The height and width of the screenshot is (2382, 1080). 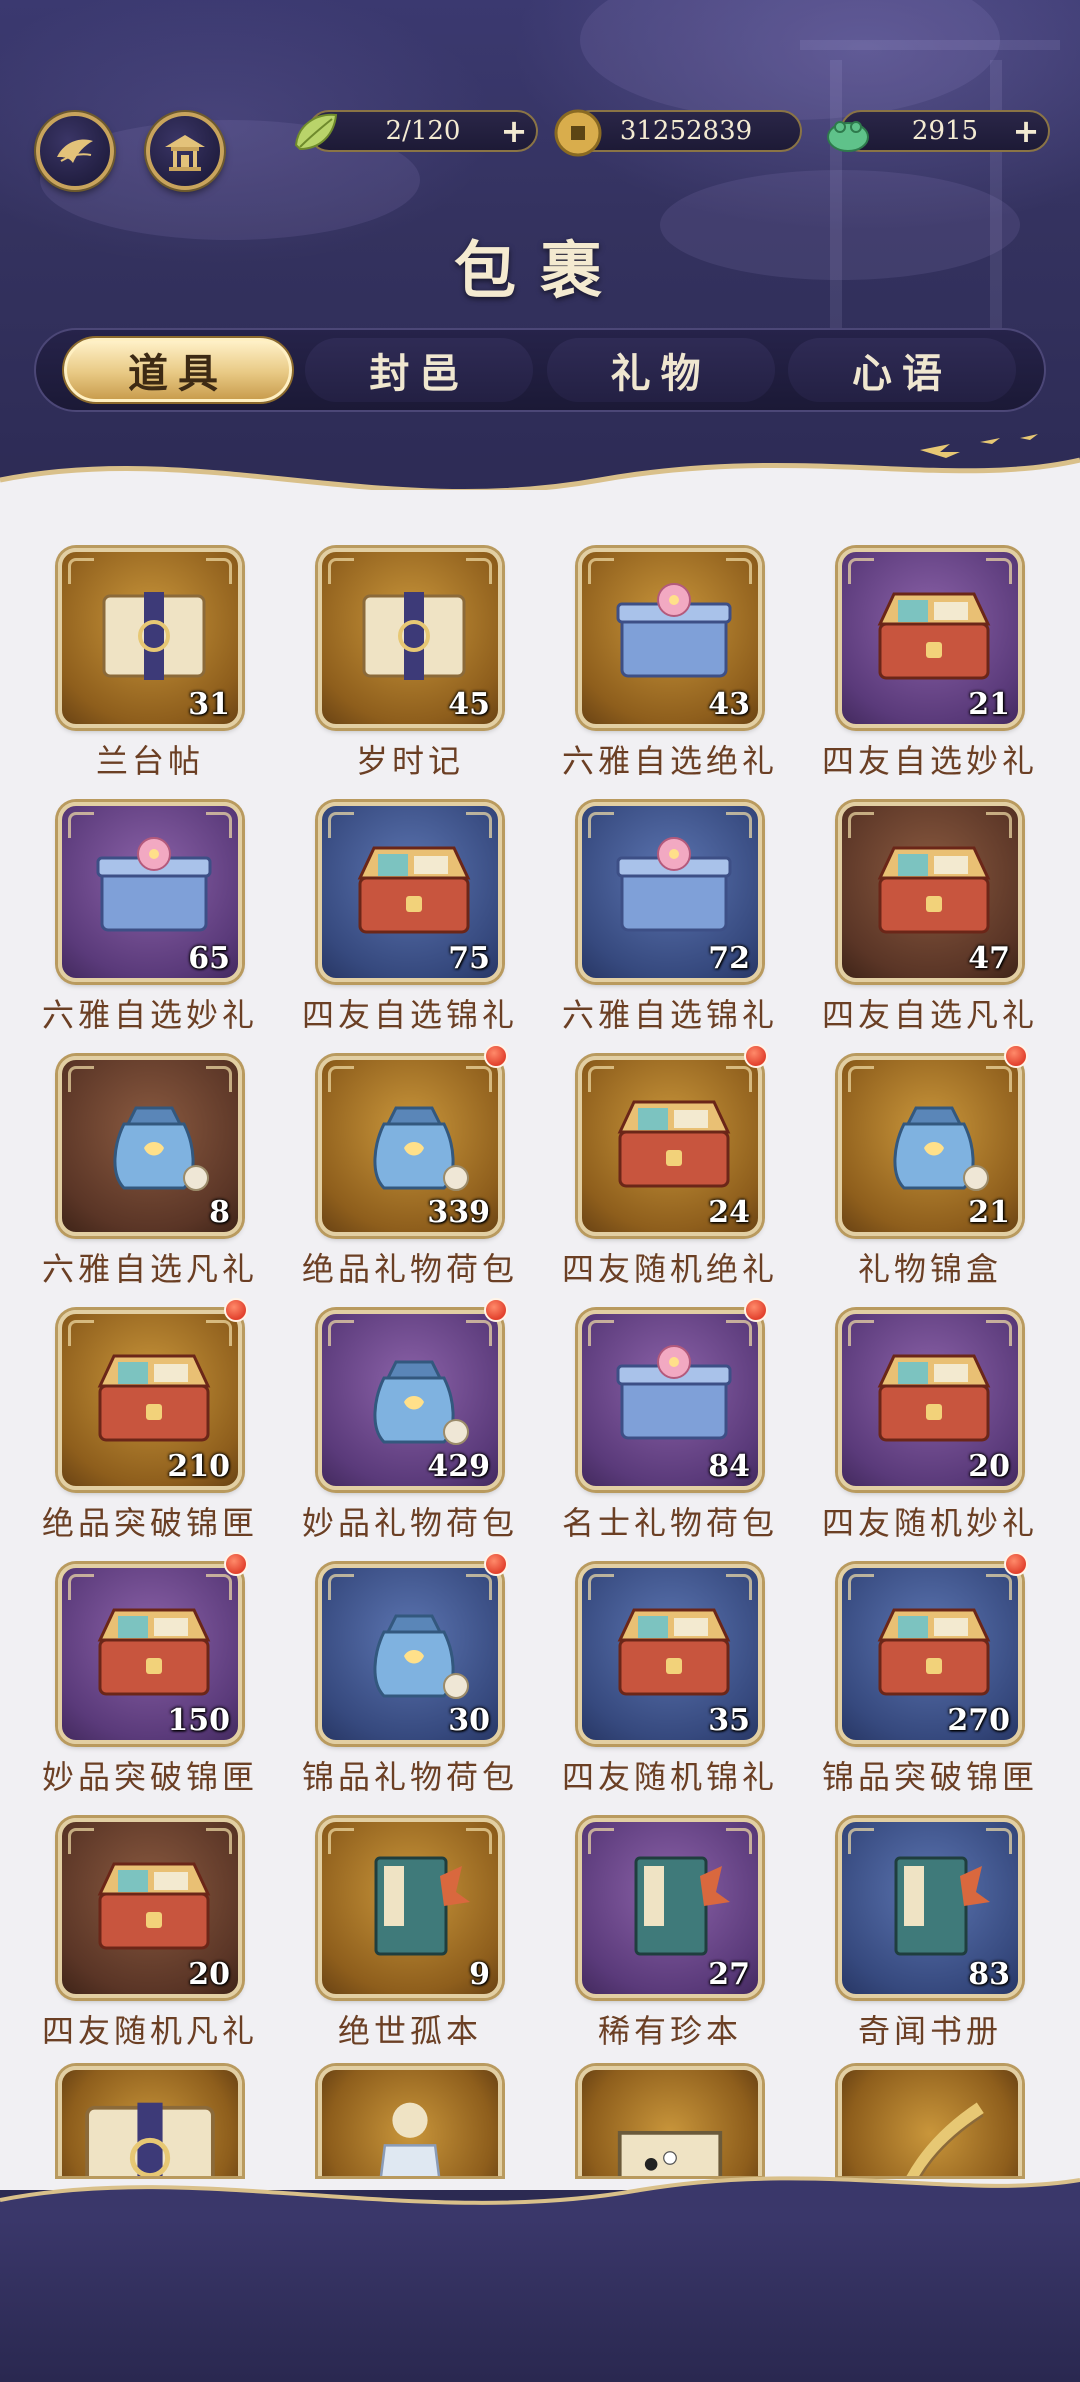 What do you see at coordinates (660, 370) in the screenshot?
I see `tab-gifts: 礼物` at bounding box center [660, 370].